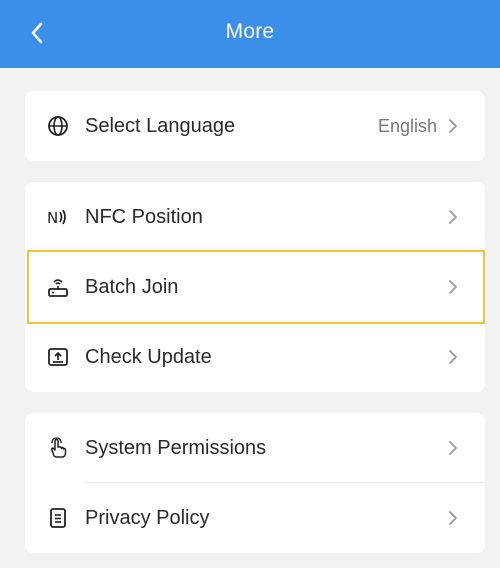  I want to click on router-wifi-icon, so click(58, 287).